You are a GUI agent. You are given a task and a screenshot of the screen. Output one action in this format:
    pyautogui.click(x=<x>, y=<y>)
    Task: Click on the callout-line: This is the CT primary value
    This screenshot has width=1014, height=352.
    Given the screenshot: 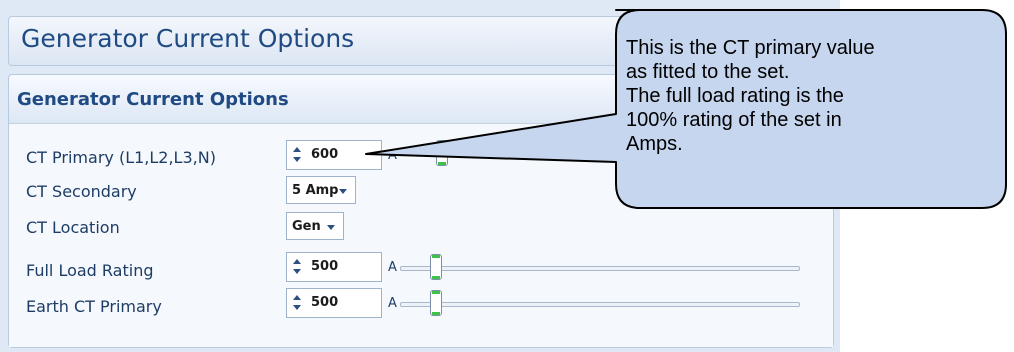 What is the action you would take?
    pyautogui.click(x=750, y=48)
    